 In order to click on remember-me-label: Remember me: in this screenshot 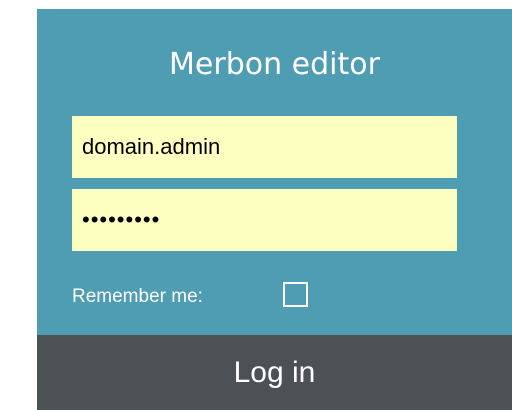, I will do `click(137, 296)`.